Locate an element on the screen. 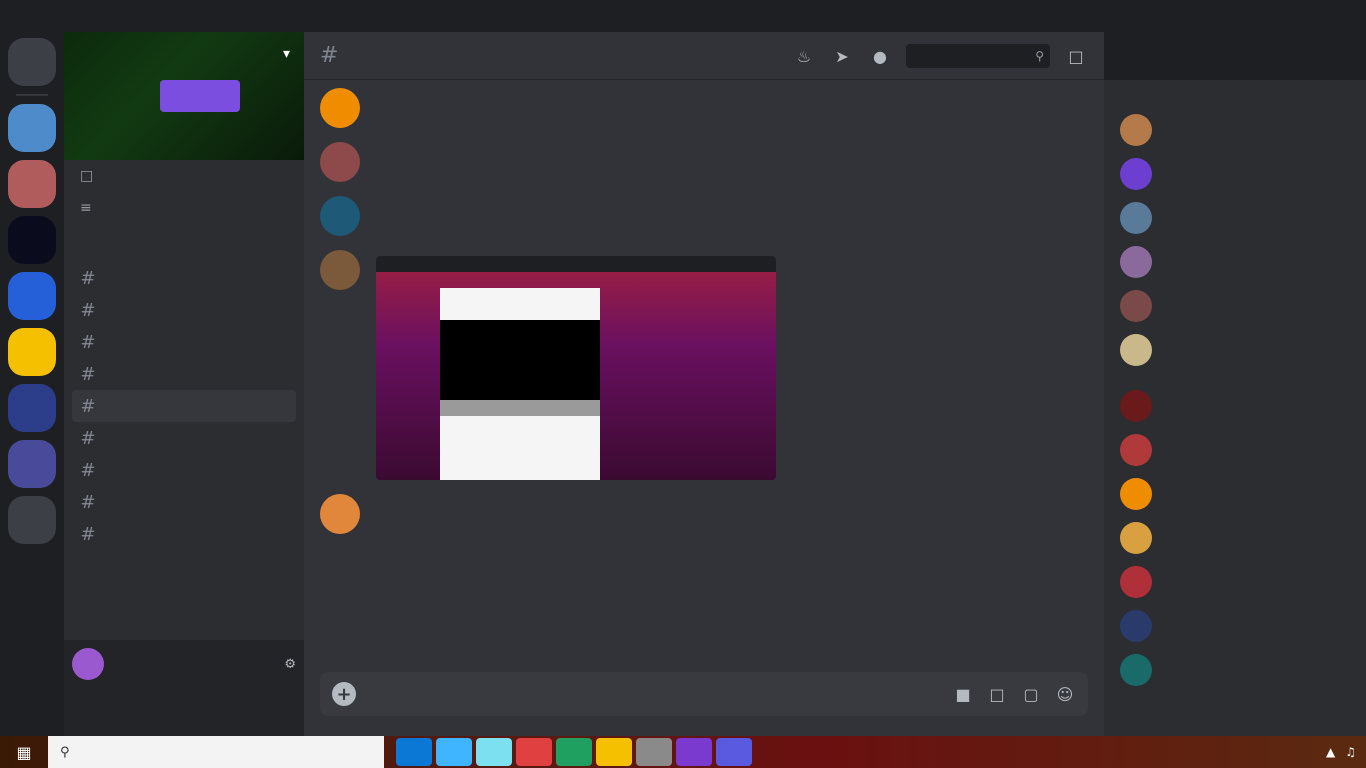 The image size is (1366, 768). network-icon: ▲ is located at coordinates (1330, 752).